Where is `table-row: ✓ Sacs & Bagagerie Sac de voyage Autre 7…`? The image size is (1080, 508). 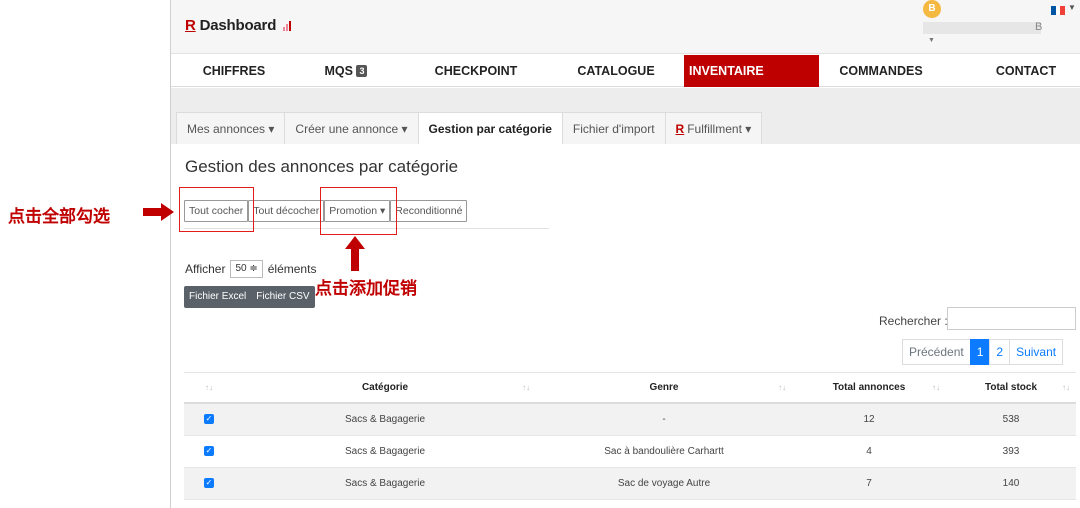 table-row: ✓ Sacs & Bagagerie Sac de voyage Autre 7… is located at coordinates (630, 484).